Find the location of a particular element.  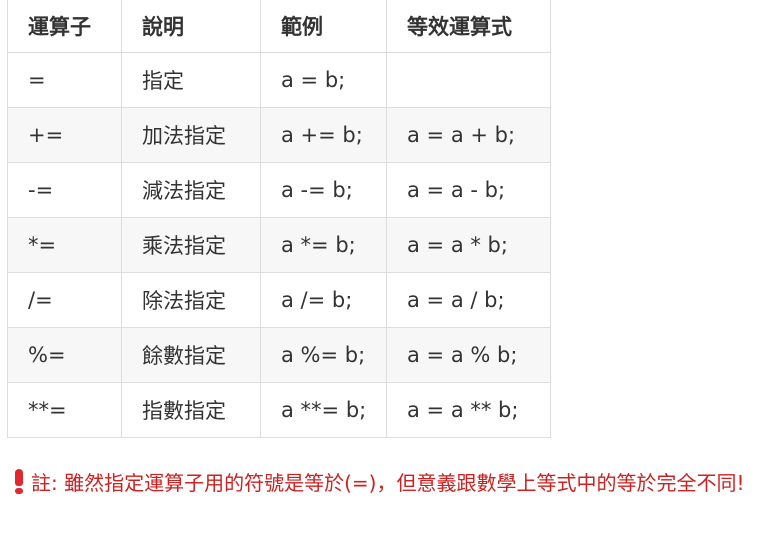

table-row: %= 餘數指定 a %= b; a = a % b; is located at coordinates (279, 355).